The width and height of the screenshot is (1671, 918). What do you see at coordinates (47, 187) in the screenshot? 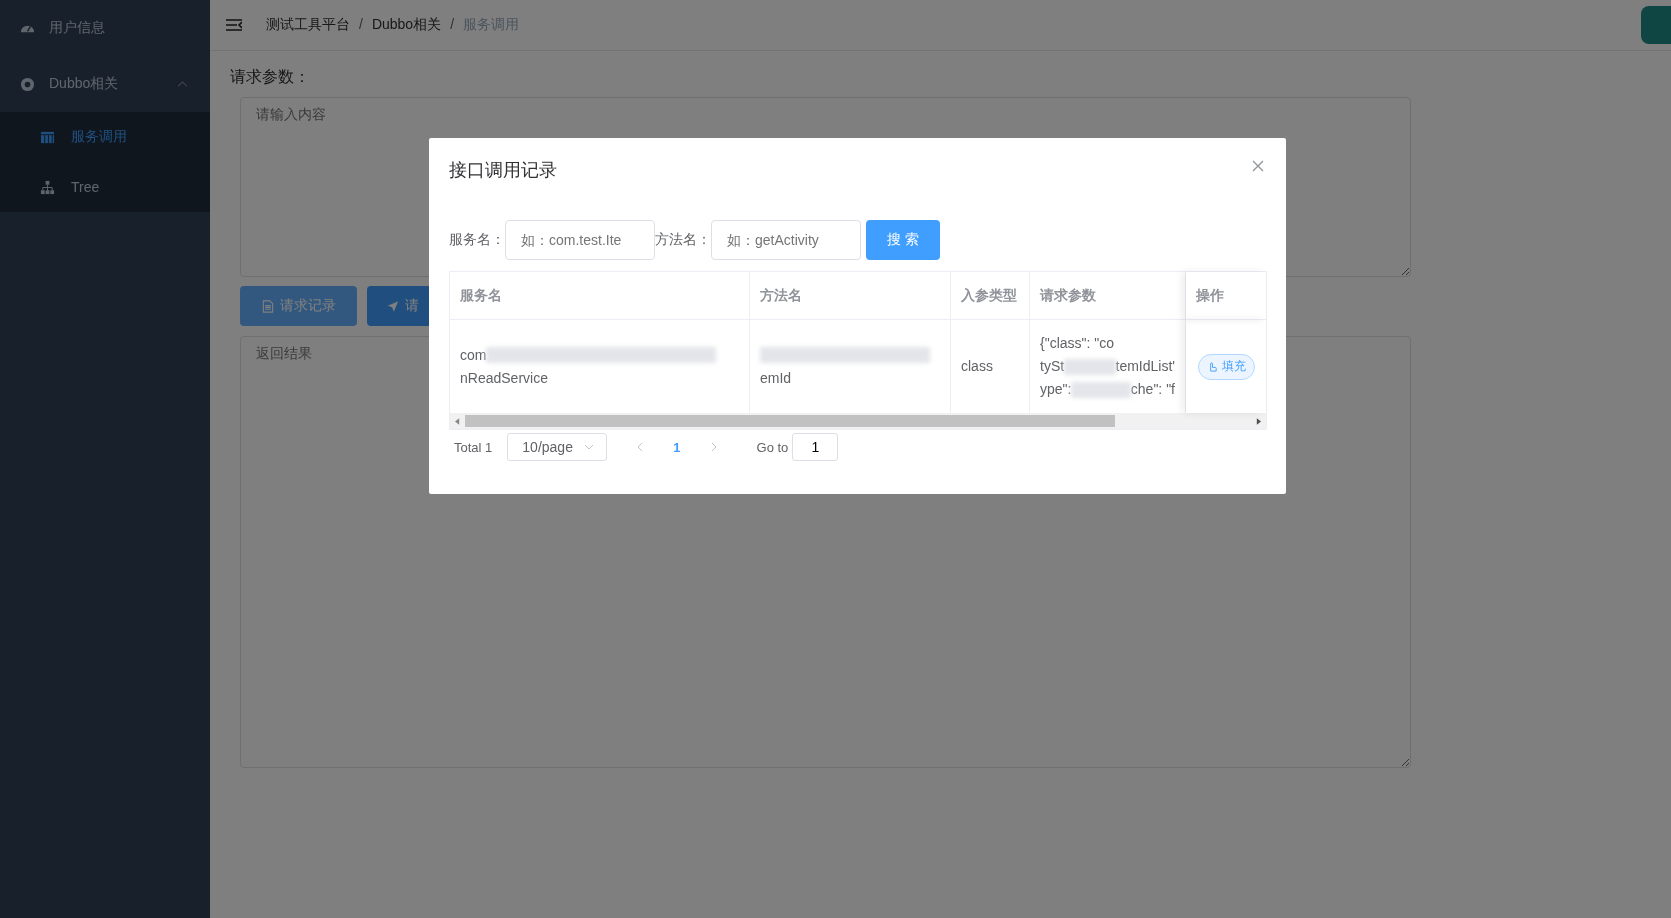
I see `tree-icon` at bounding box center [47, 187].